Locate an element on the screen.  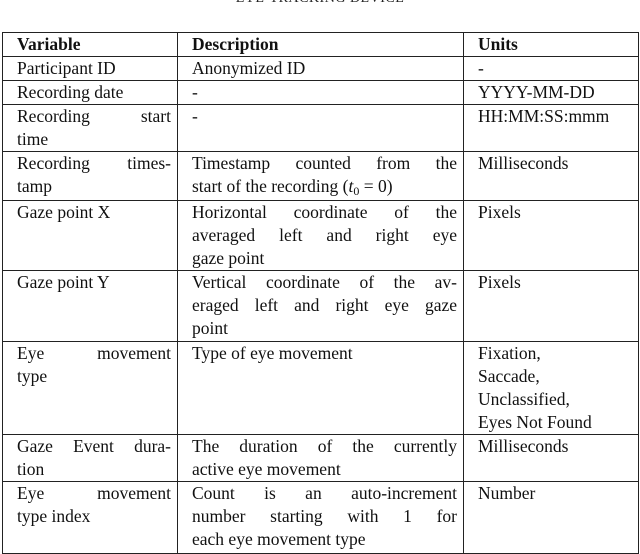
cell-variable: Eye movement type index is located at coordinates (90, 517).